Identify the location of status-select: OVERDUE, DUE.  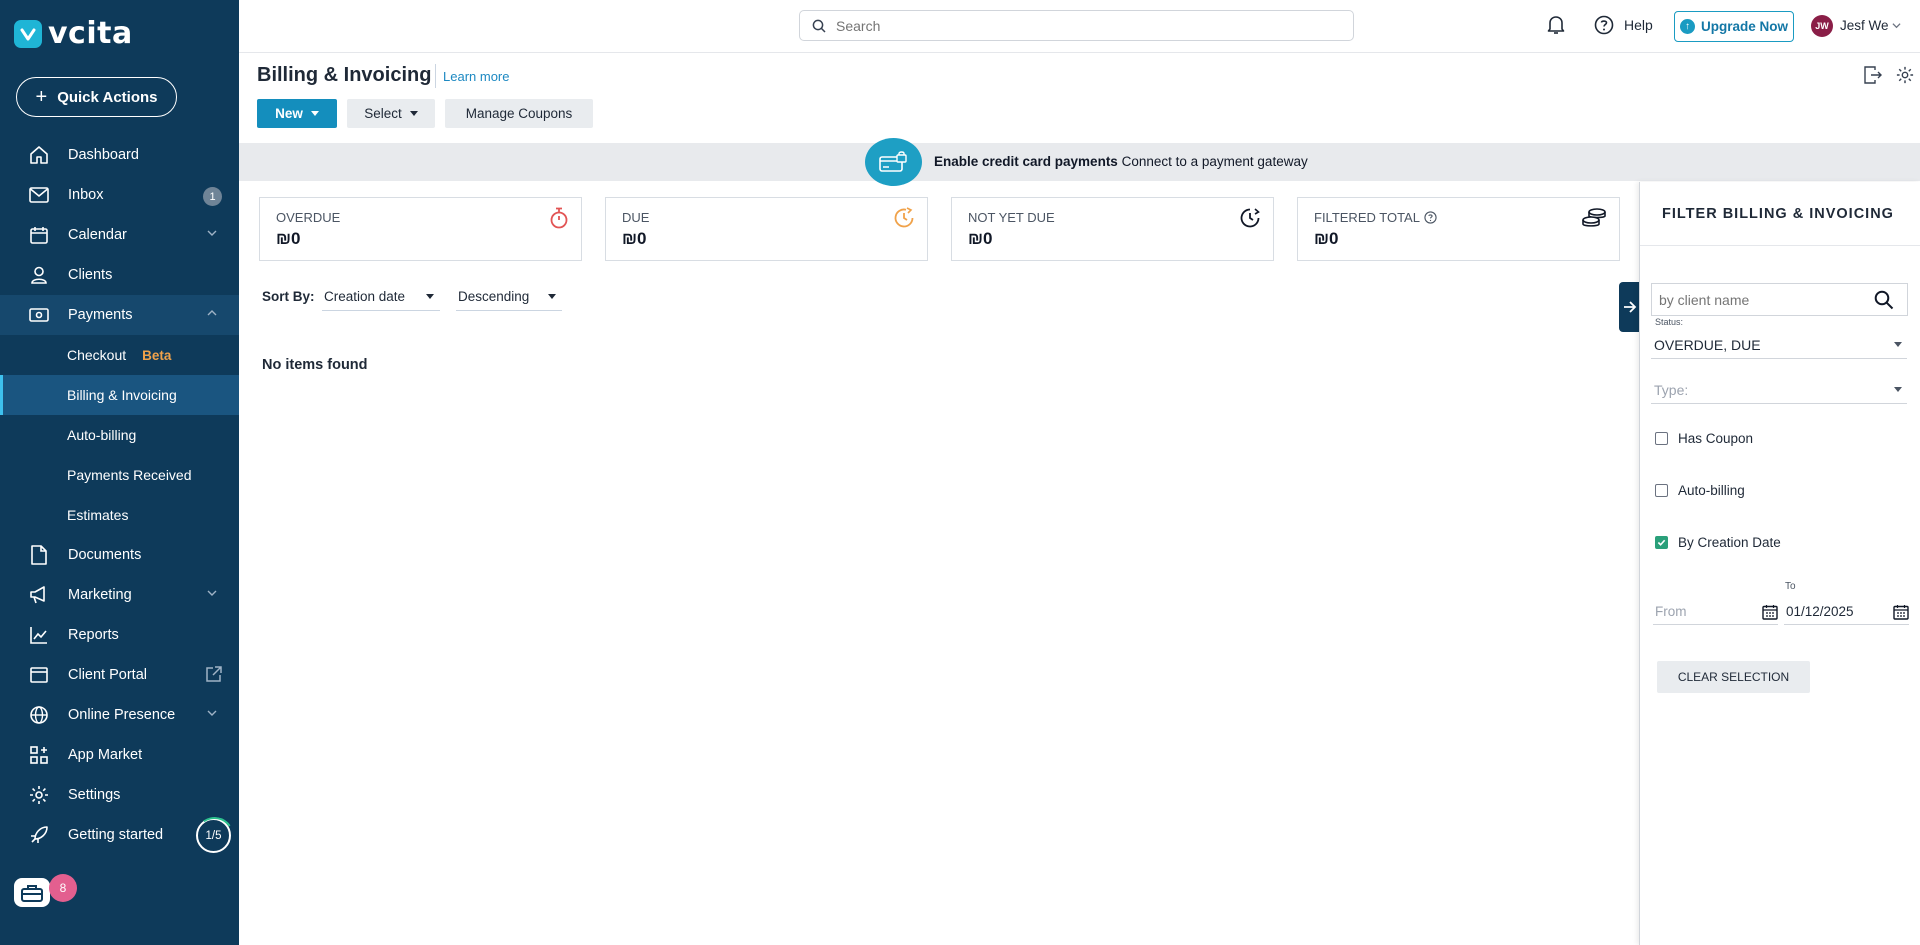
(1779, 345).